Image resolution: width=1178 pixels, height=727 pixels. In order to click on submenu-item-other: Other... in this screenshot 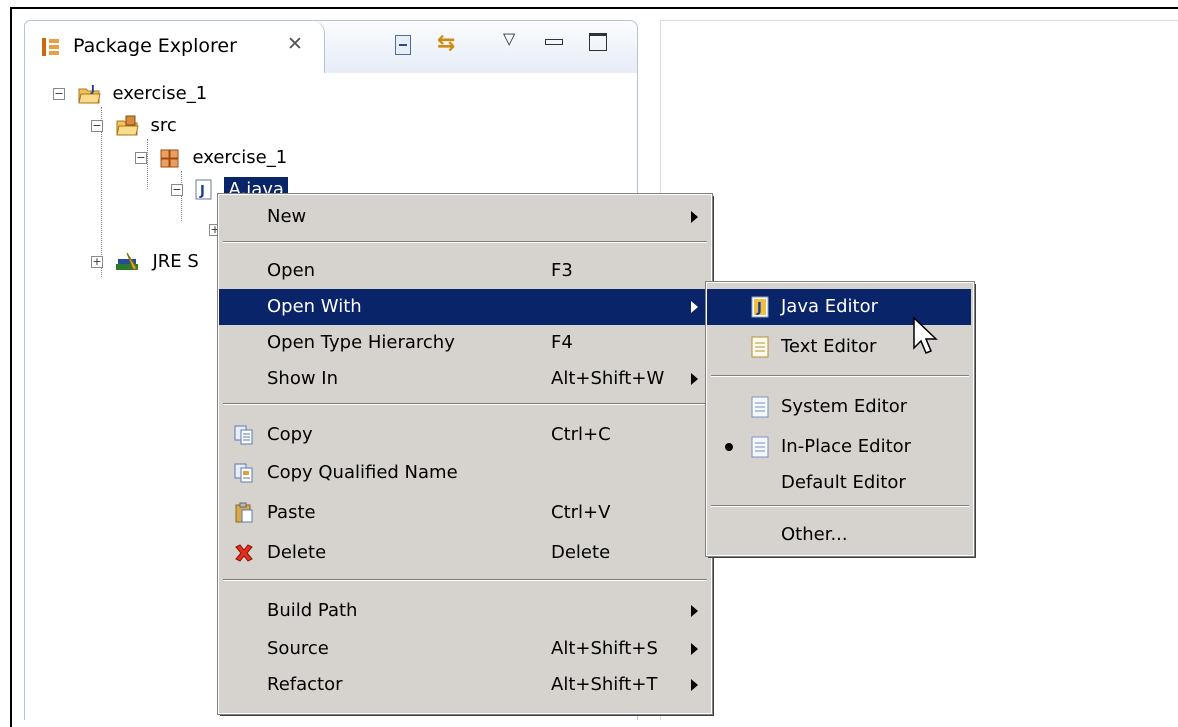, I will do `click(839, 535)`.